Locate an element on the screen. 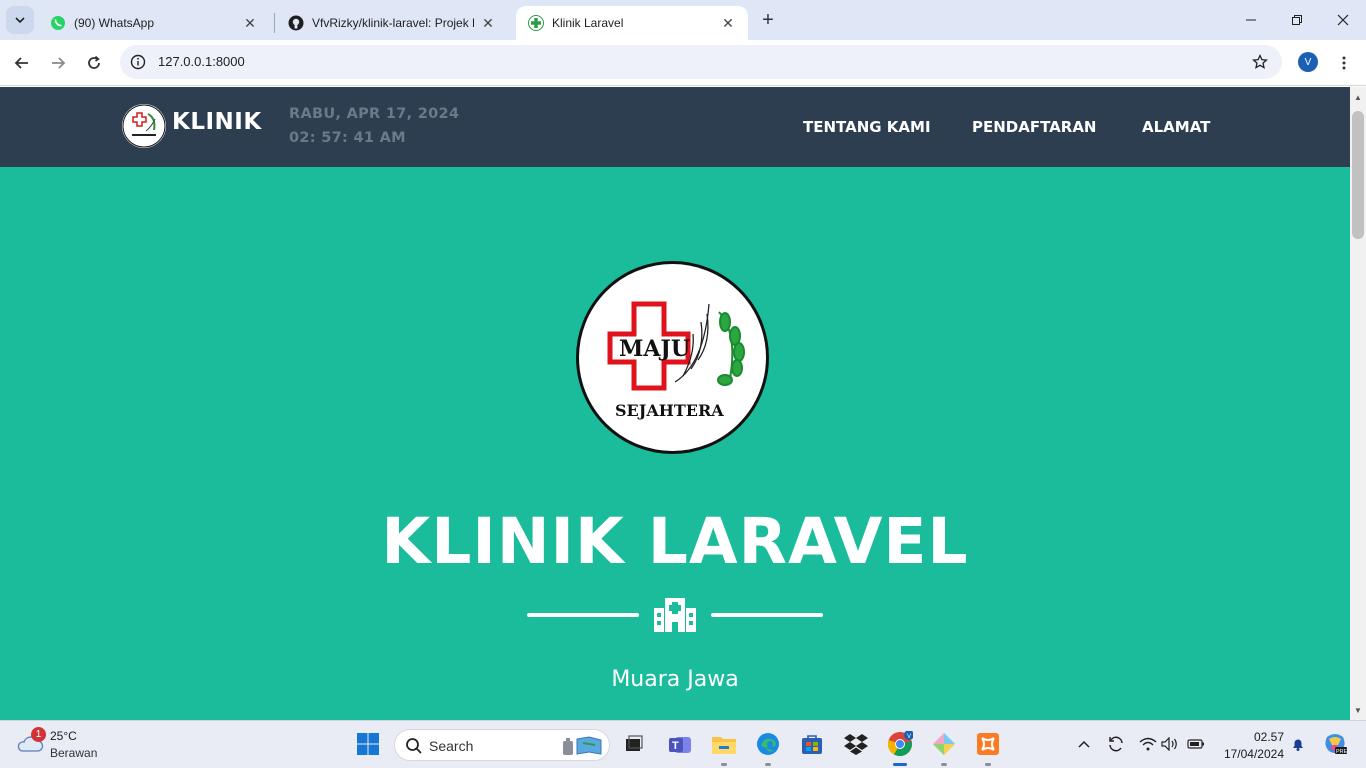 This screenshot has height=768, width=1366. arrow-right-icon is located at coordinates (59, 63).